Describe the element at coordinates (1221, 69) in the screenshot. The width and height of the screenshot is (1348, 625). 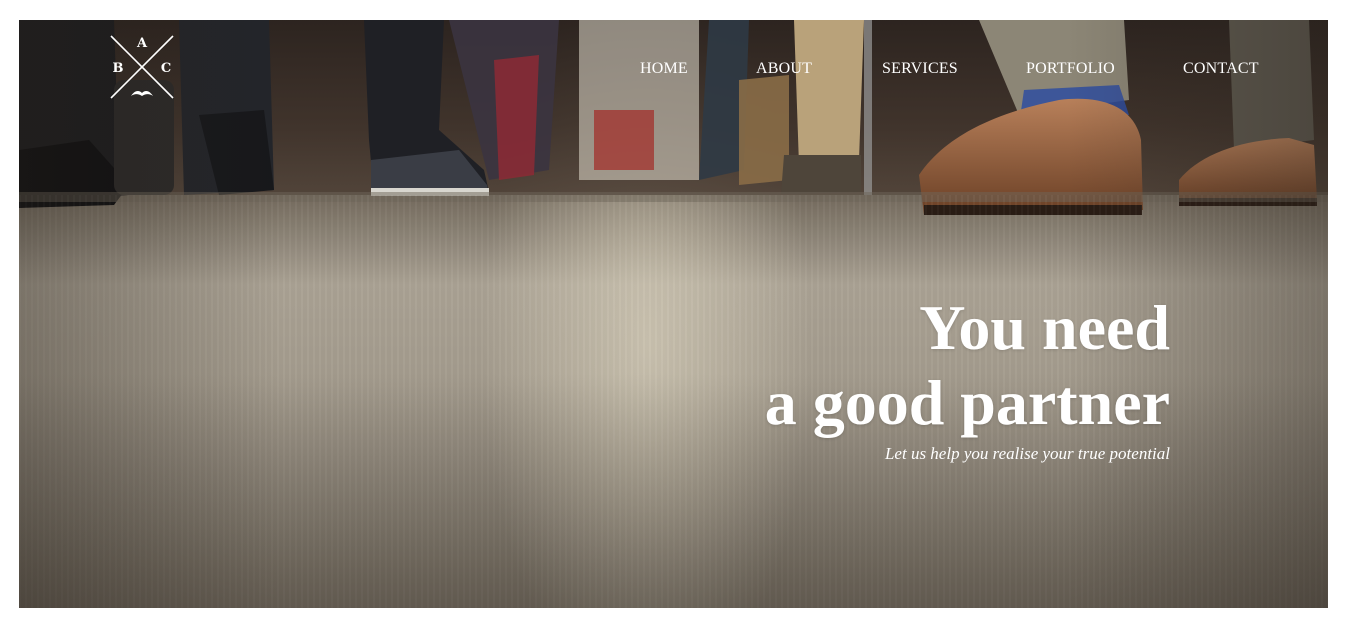
I see `nav-item-contact: CONTACT` at that location.